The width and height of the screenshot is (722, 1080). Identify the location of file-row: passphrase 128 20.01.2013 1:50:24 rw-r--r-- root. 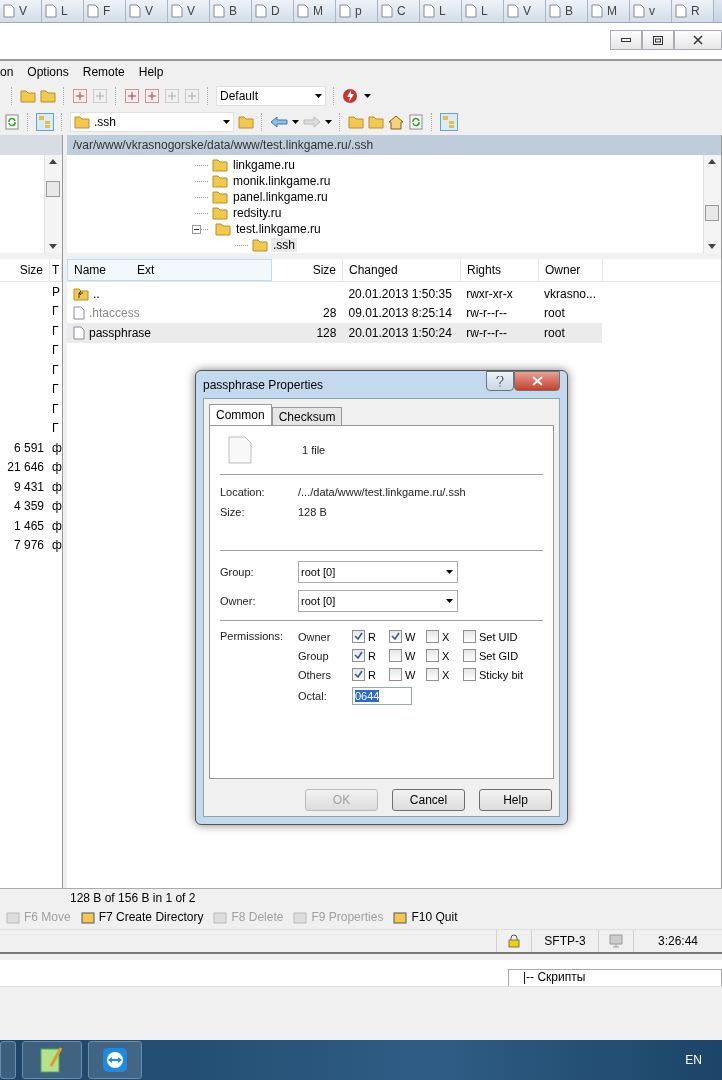
(334, 333).